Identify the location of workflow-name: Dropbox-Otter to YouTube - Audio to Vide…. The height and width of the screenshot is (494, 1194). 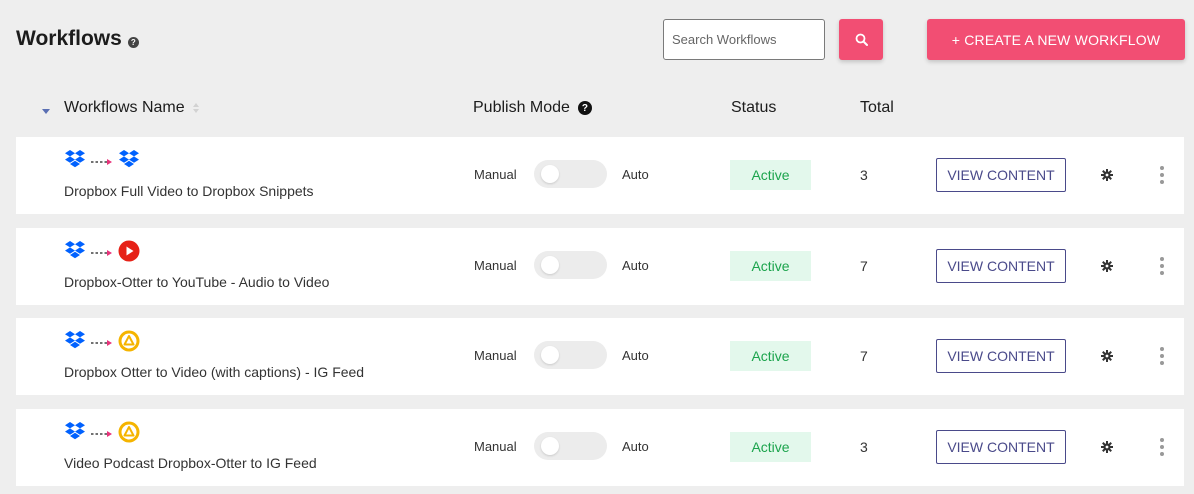
(196, 282).